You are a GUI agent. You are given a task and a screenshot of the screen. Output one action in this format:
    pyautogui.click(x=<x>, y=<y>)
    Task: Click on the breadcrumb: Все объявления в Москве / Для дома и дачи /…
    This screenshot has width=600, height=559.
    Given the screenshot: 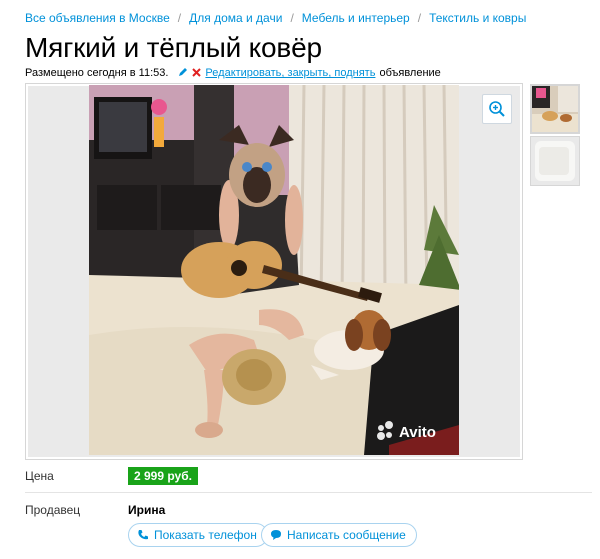 What is the action you would take?
    pyautogui.click(x=275, y=18)
    